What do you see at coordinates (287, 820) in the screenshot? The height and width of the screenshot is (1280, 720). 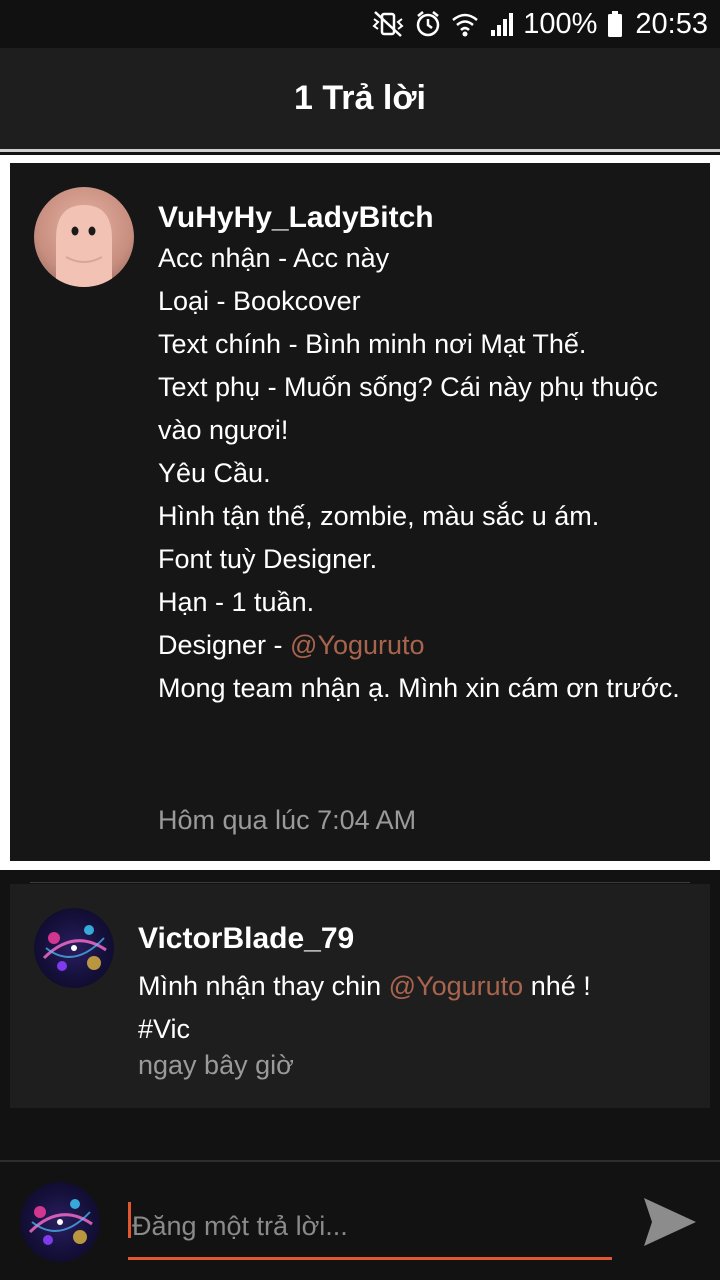 I see `post-timestamp: Hôm qua lúc 7:04 AM` at bounding box center [287, 820].